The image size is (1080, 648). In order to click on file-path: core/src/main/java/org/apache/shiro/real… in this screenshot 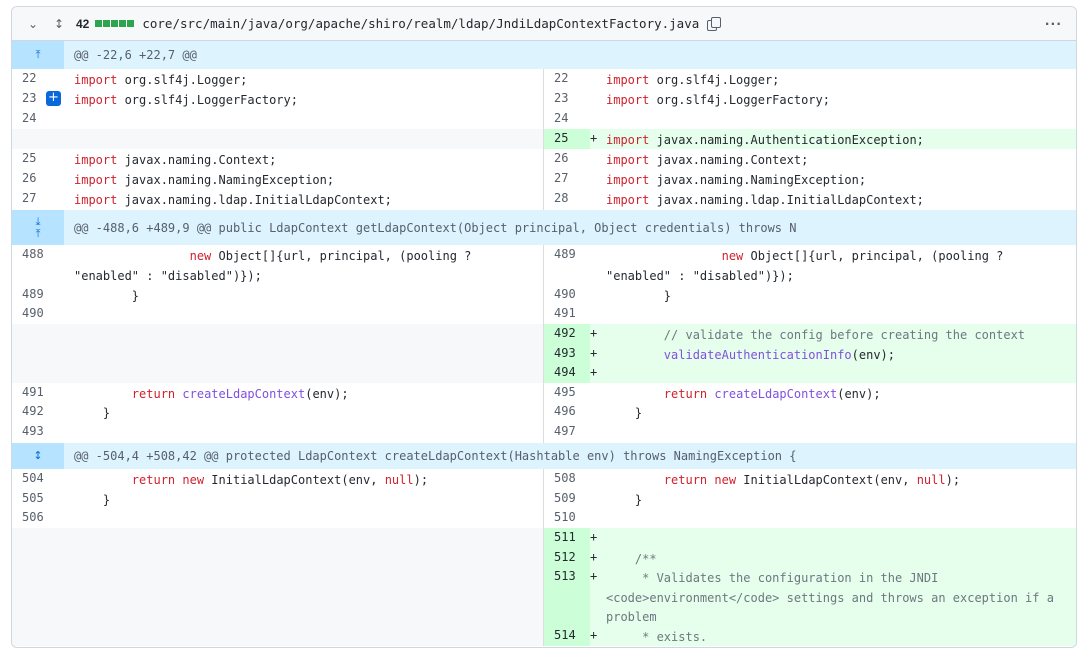, I will do `click(420, 23)`.